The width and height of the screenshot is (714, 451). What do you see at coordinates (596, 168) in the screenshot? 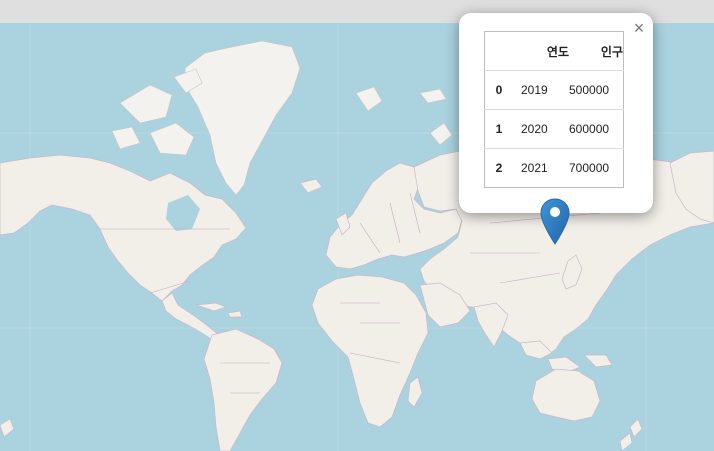
I see `row-population: 700000` at bounding box center [596, 168].